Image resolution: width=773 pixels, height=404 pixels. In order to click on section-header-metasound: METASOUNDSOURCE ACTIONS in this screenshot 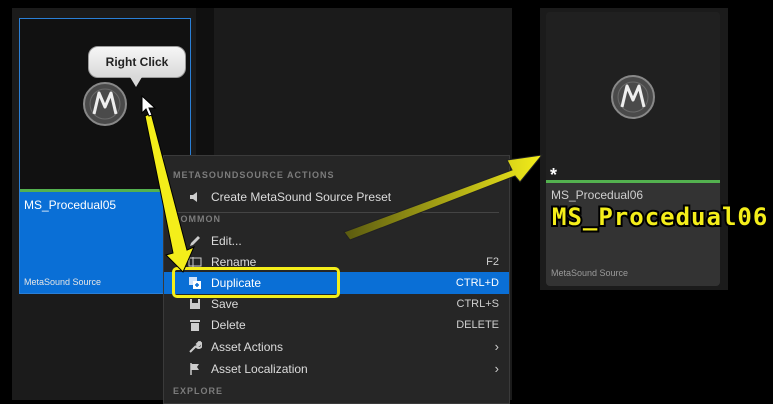, I will do `click(254, 175)`.